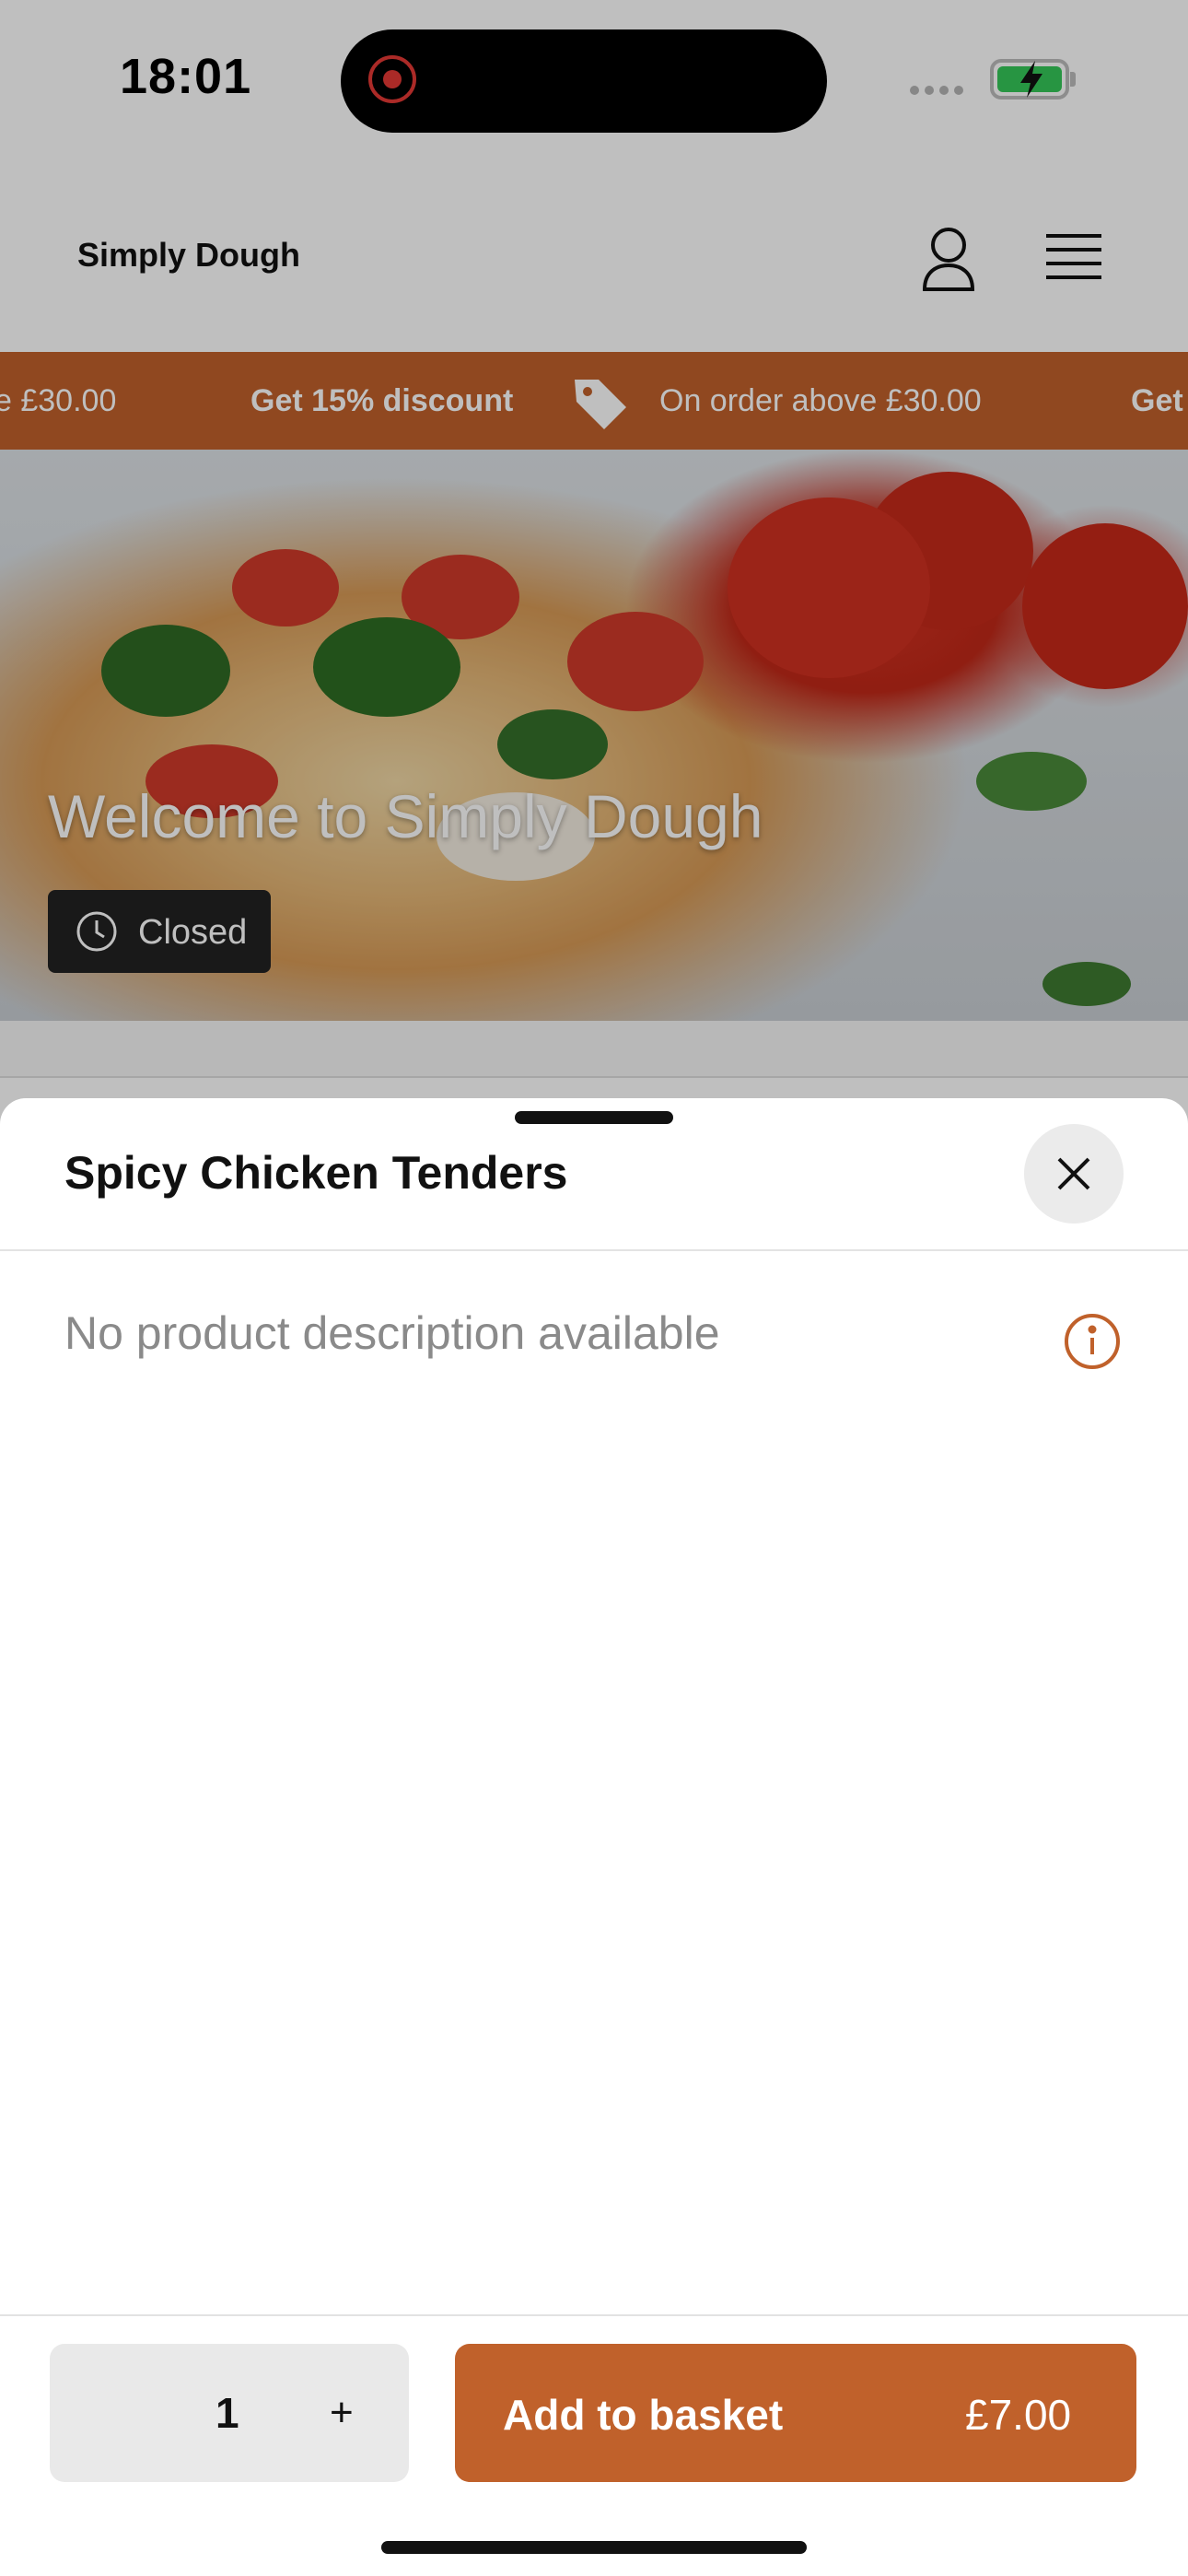 This screenshot has height=2576, width=1188. What do you see at coordinates (316, 1173) in the screenshot?
I see `product-title: Spicy Chicken Tenders` at bounding box center [316, 1173].